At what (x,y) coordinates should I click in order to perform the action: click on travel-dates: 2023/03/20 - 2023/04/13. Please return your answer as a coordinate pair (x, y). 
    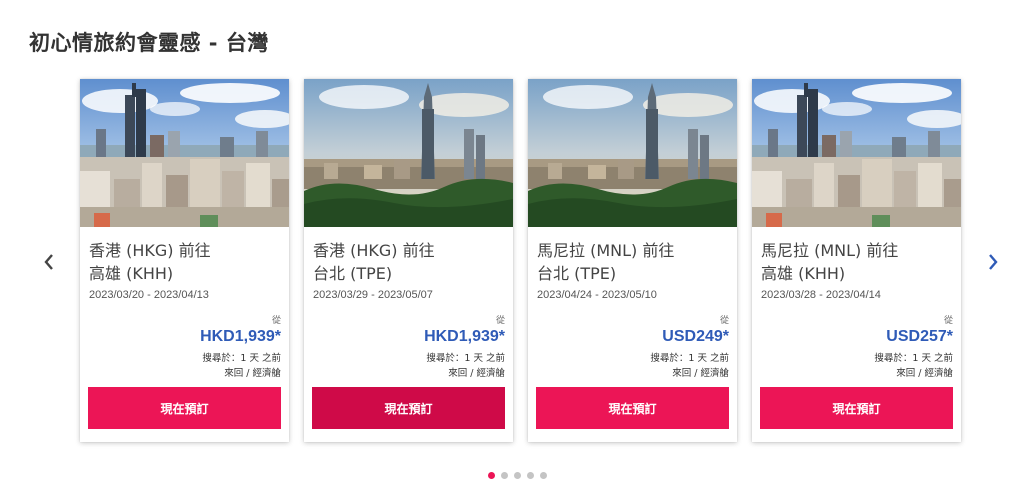
    Looking at the image, I should click on (149, 295).